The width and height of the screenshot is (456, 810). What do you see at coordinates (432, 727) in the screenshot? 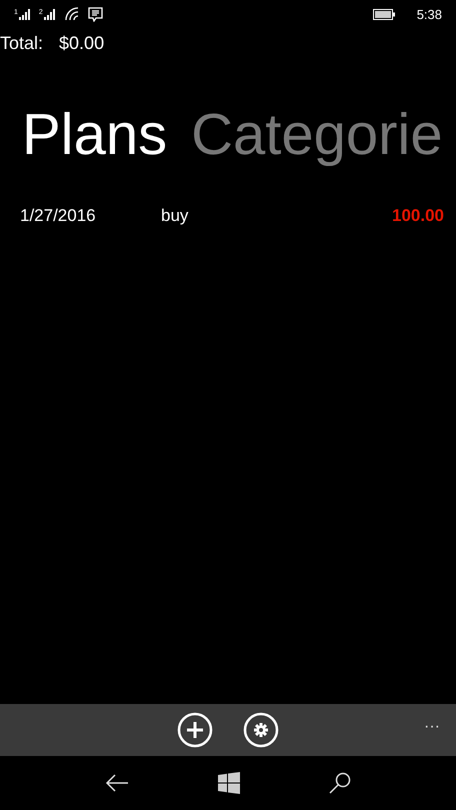
I see `more-button: ···` at bounding box center [432, 727].